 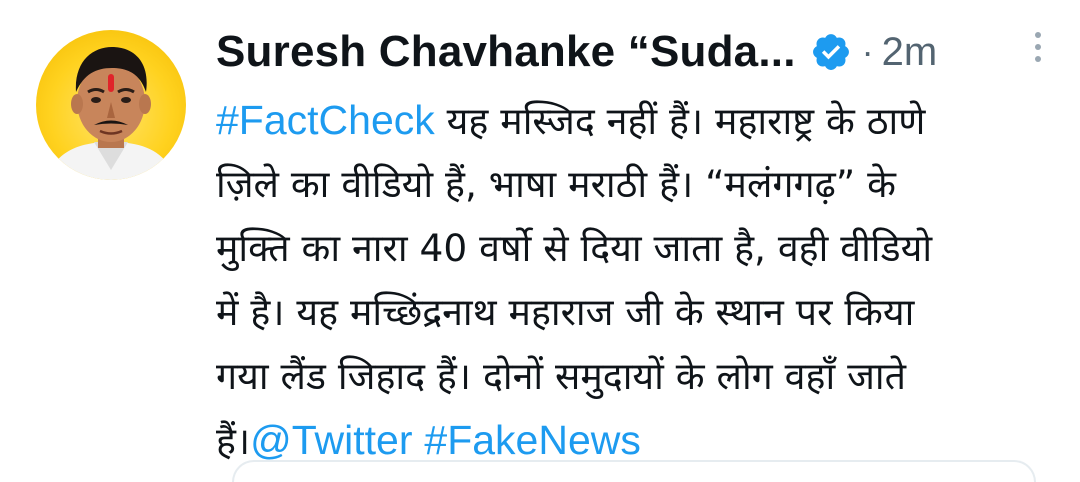 What do you see at coordinates (331, 440) in the screenshot?
I see `mention-twitter: @Twitter` at bounding box center [331, 440].